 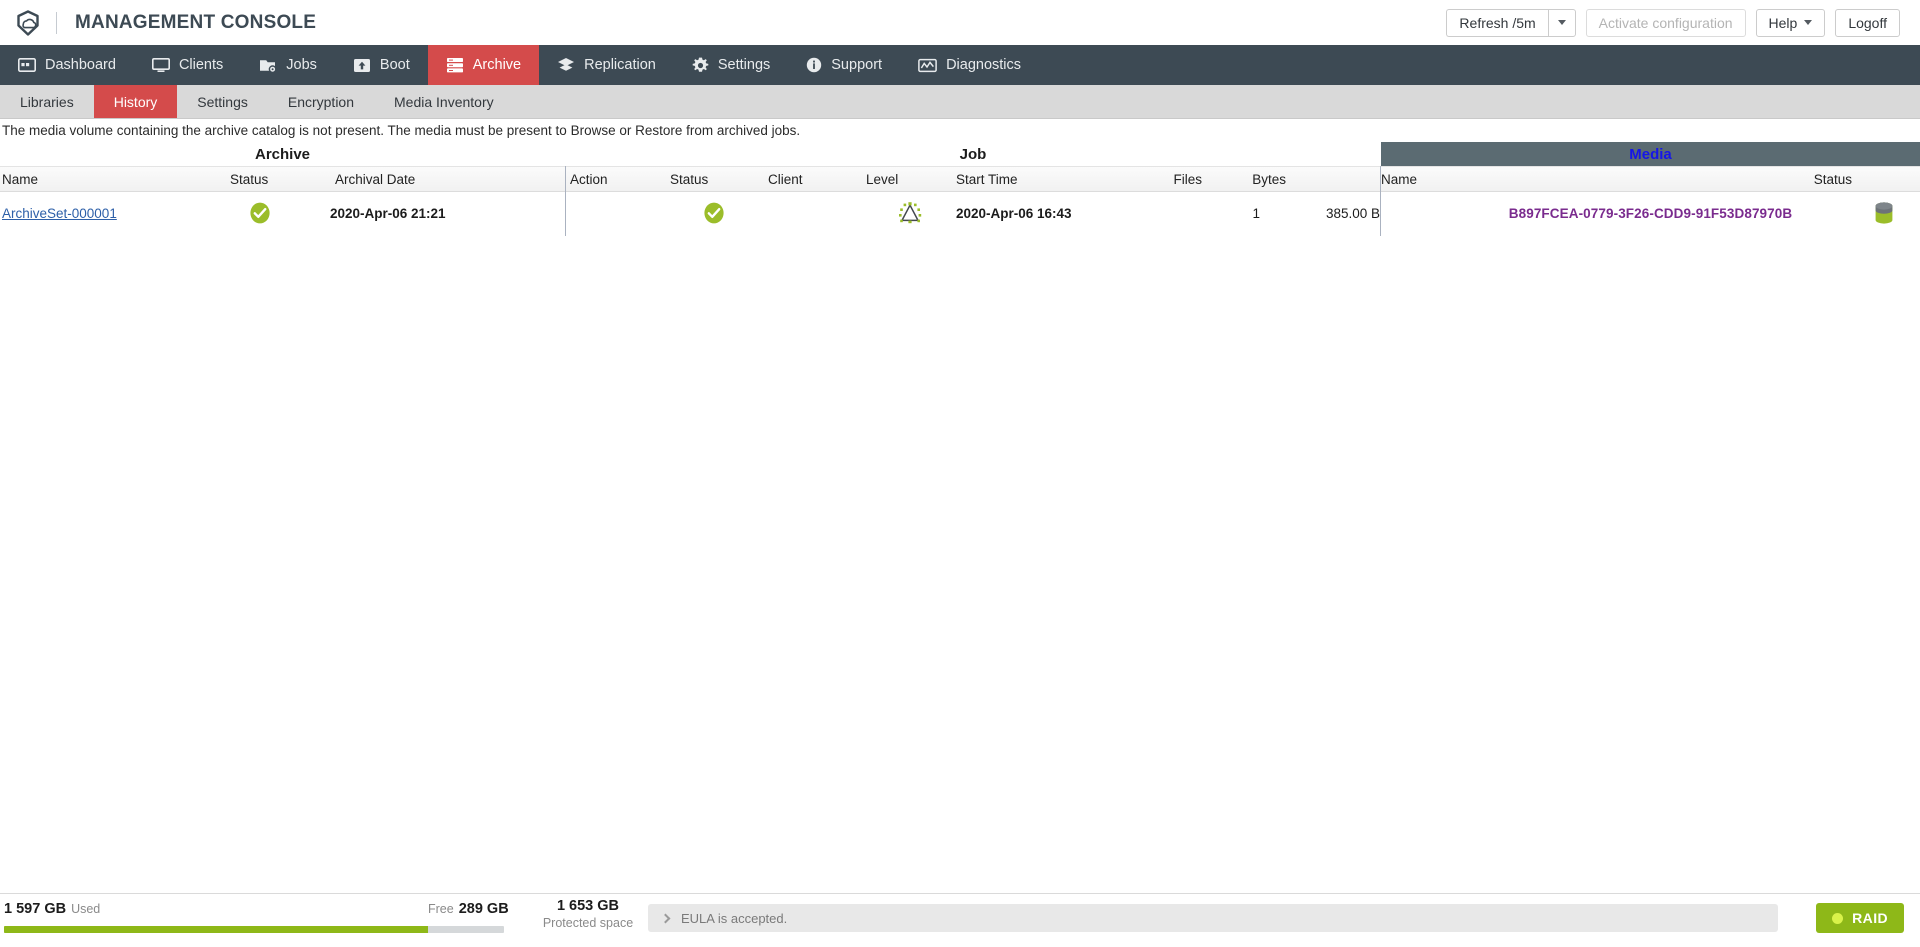 I want to click on nav-item-replication: Replication, so click(x=606, y=65).